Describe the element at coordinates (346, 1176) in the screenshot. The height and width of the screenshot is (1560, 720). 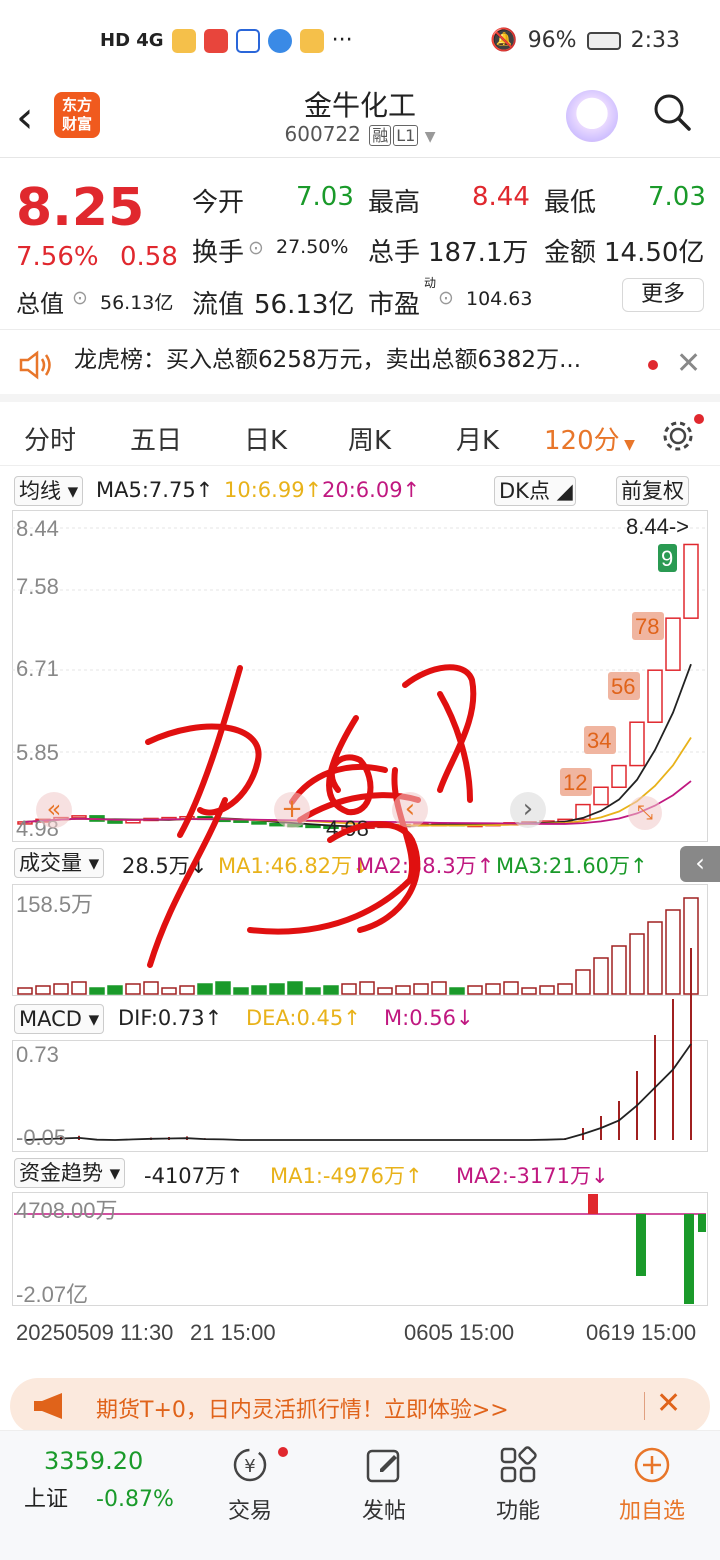
I see `fund-ma1: MA1:-4976万↑` at that location.